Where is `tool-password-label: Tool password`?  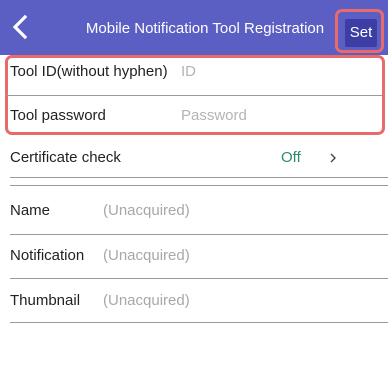
tool-password-label: Tool password is located at coordinates (58, 115).